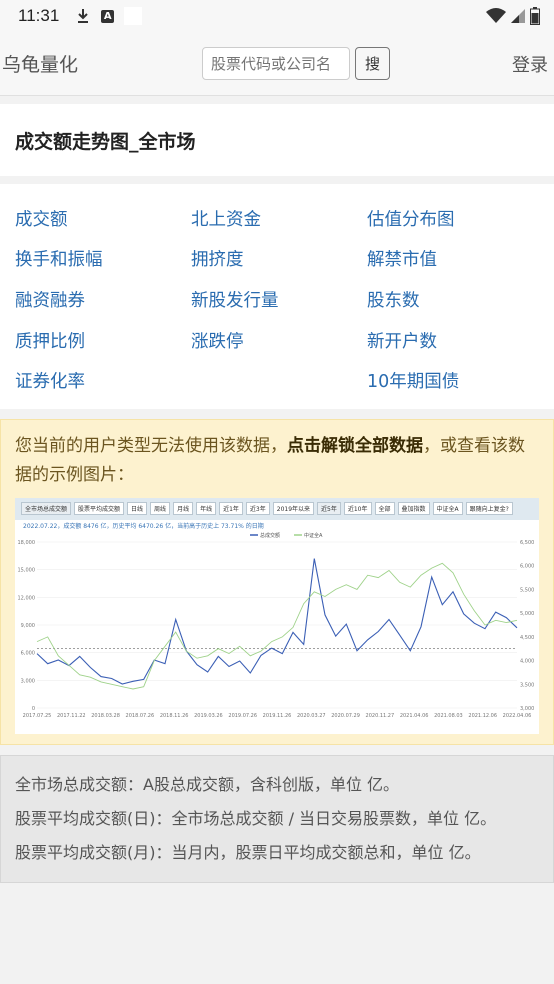  What do you see at coordinates (257, 509) in the screenshot?
I see `chart-btn-3y: 近3年` at bounding box center [257, 509].